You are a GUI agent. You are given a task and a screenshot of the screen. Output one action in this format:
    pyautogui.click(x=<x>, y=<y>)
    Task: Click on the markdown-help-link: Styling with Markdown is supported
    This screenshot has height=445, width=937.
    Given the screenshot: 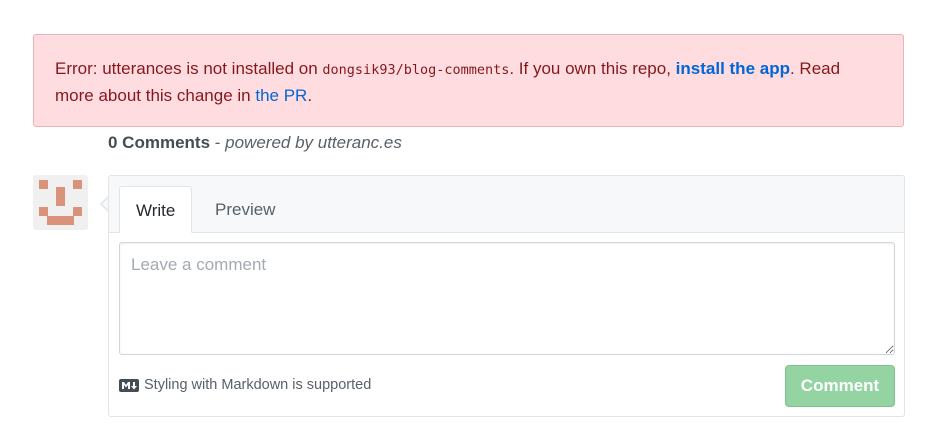 What is the action you would take?
    pyautogui.click(x=245, y=385)
    